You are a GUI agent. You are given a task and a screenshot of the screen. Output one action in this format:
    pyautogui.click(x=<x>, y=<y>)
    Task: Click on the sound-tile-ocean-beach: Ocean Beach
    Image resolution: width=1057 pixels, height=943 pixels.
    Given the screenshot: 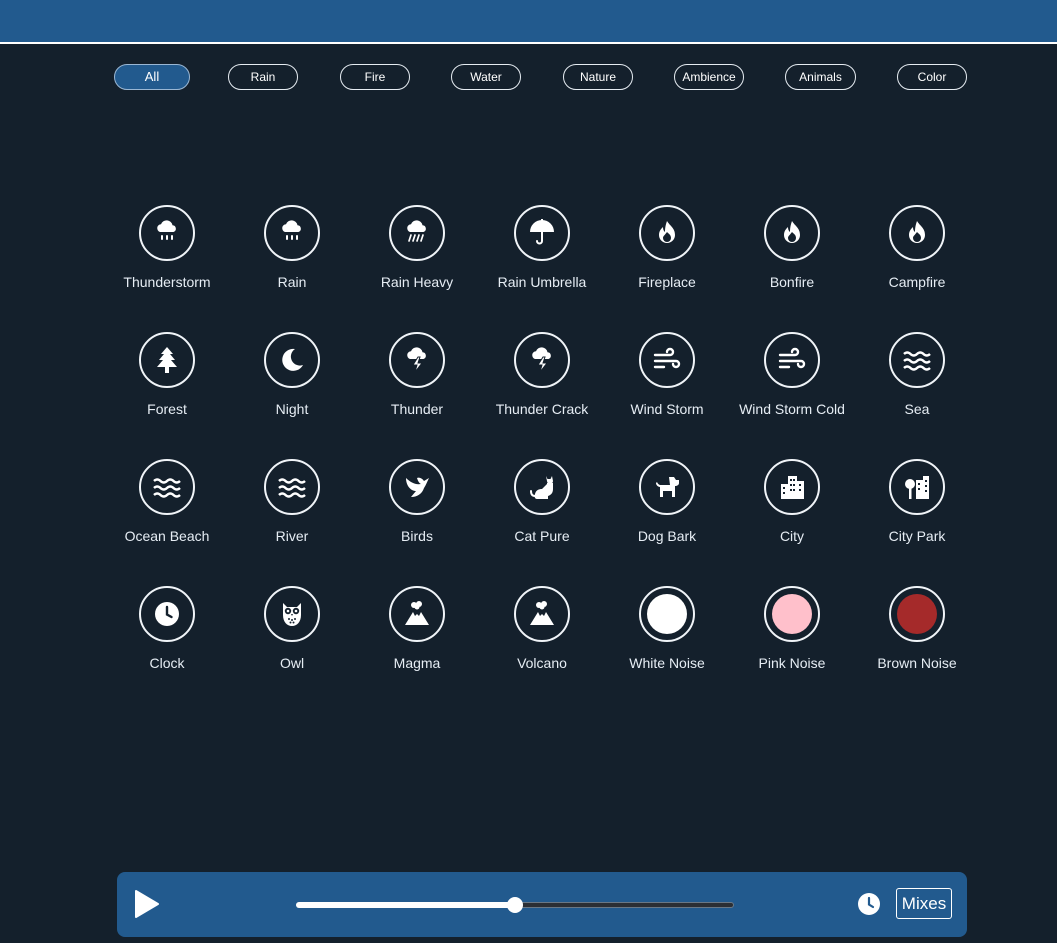 What is the action you would take?
    pyautogui.click(x=167, y=509)
    